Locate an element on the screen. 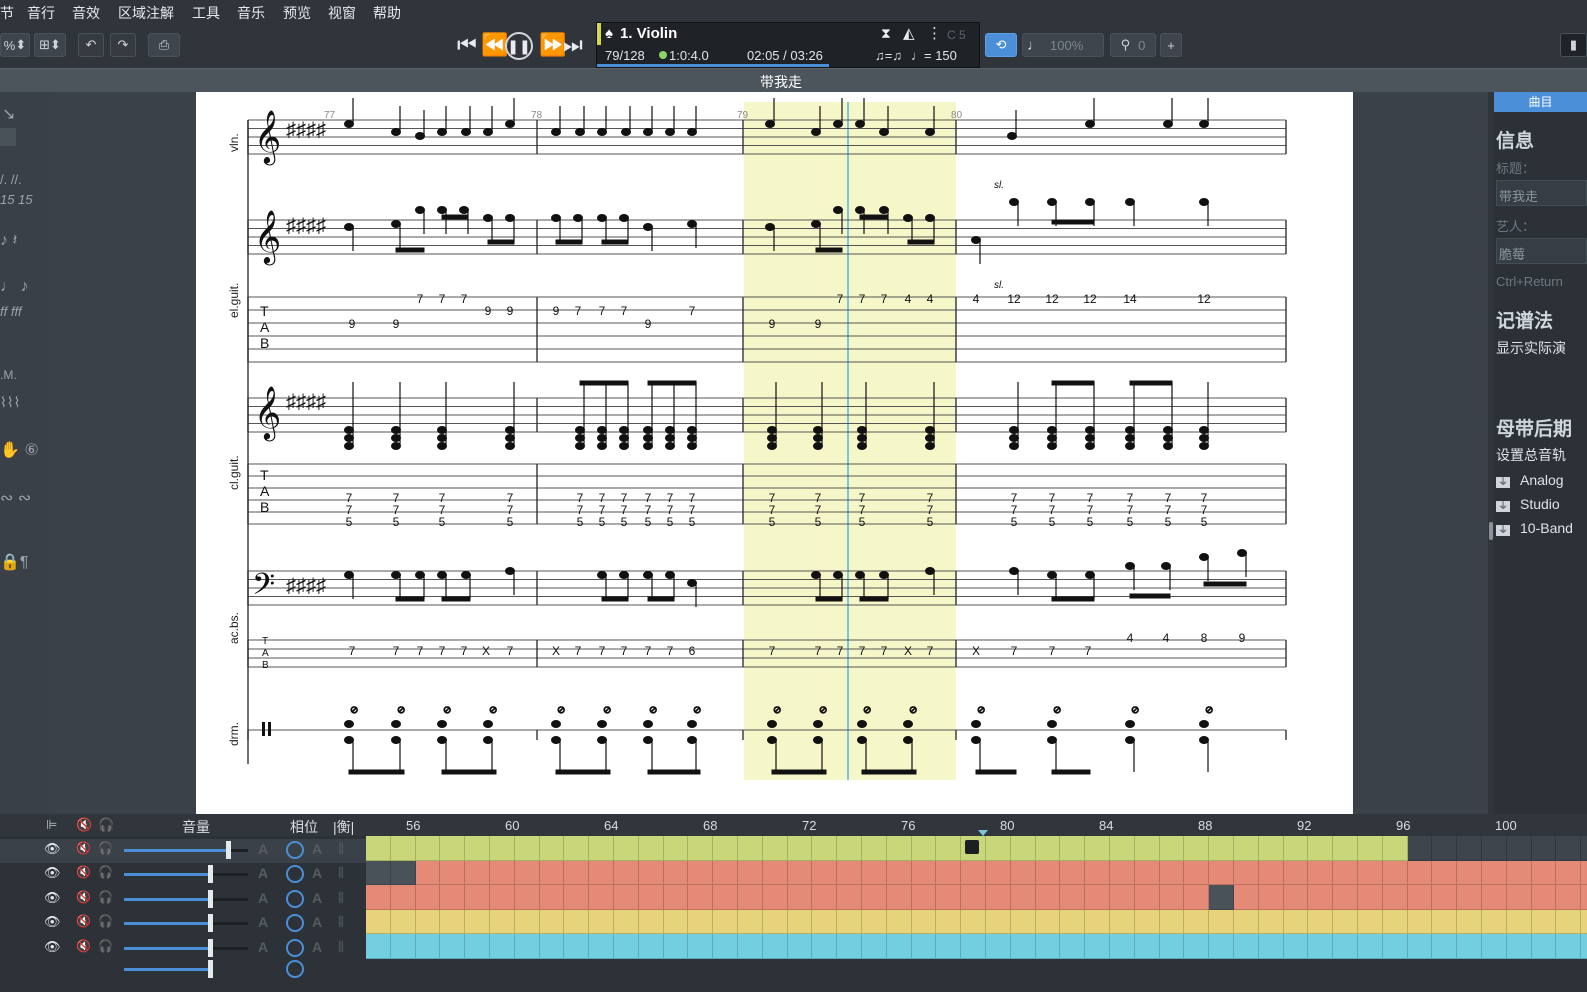 This screenshot has width=1587, height=992. title-field: 带我走 is located at coordinates (1541, 193).